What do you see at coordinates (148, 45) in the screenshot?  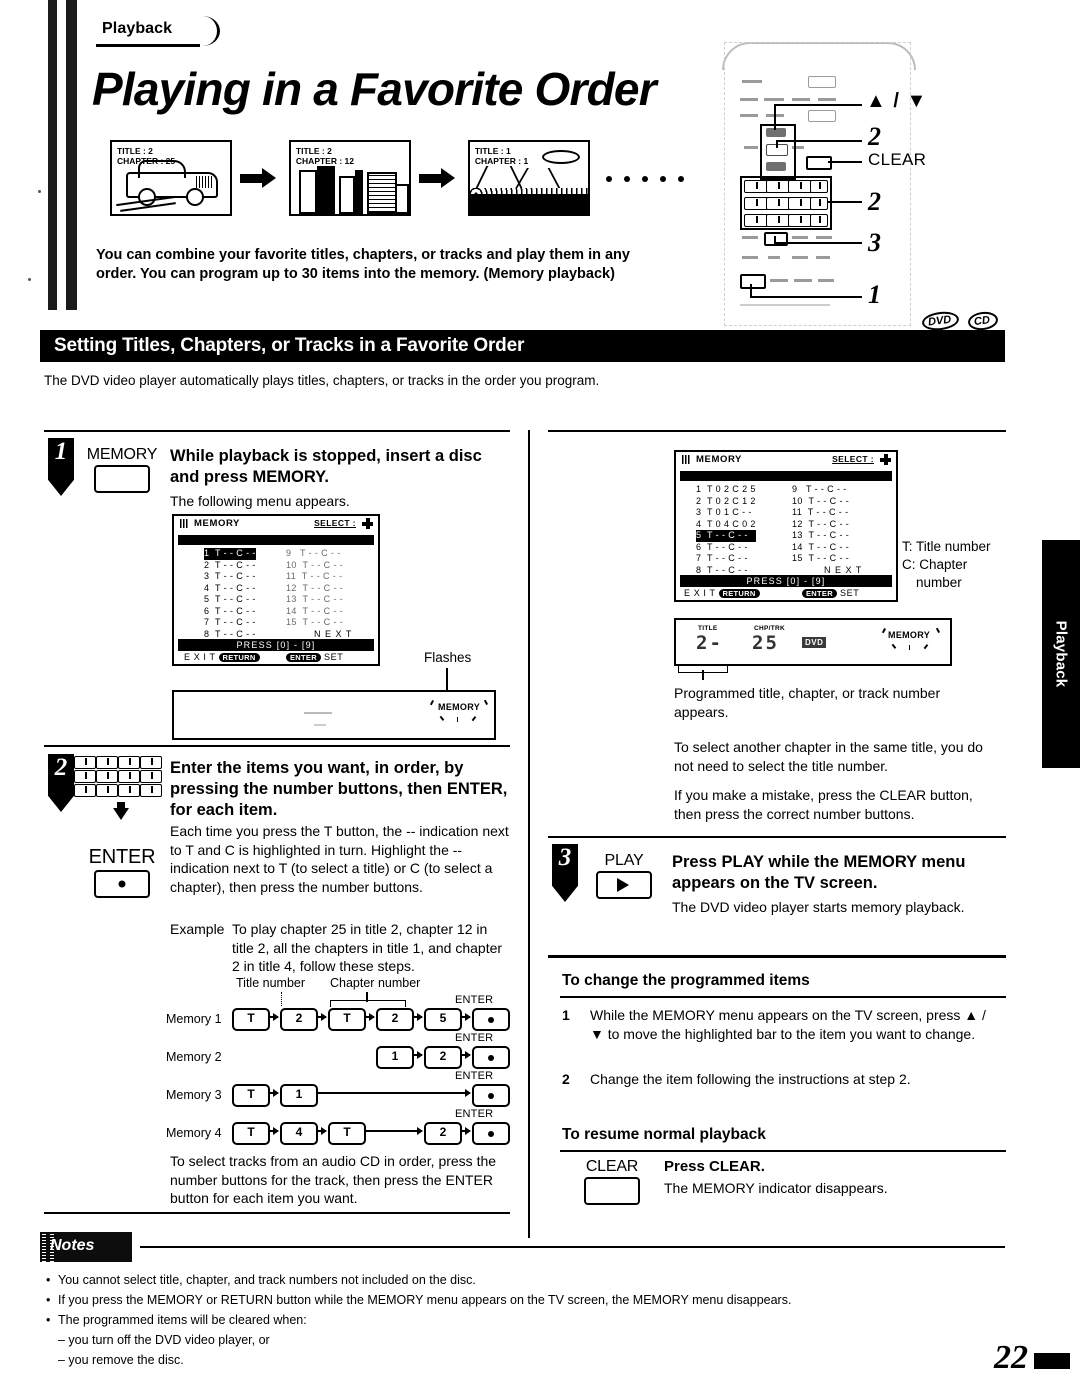 I see `kicker-underline` at bounding box center [148, 45].